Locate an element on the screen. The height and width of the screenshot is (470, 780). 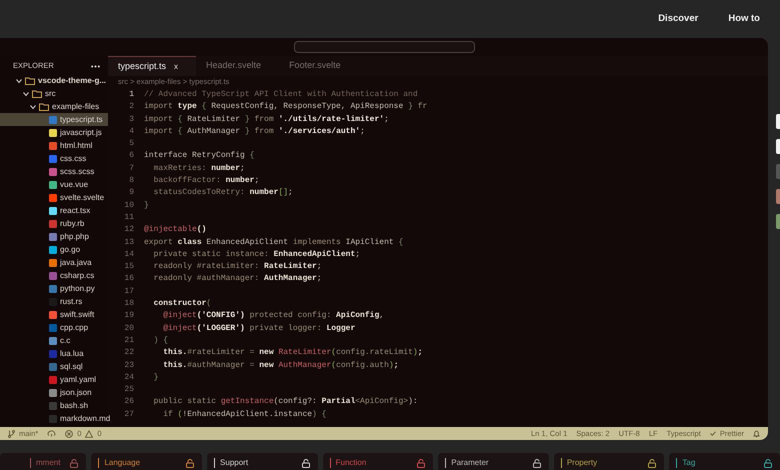
line-number: 10 is located at coordinates (129, 206).